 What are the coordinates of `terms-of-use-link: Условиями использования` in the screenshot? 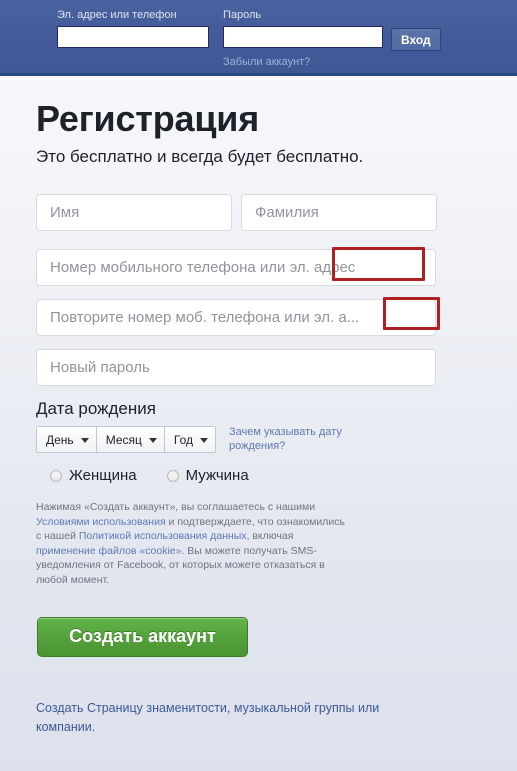 It's located at (101, 522).